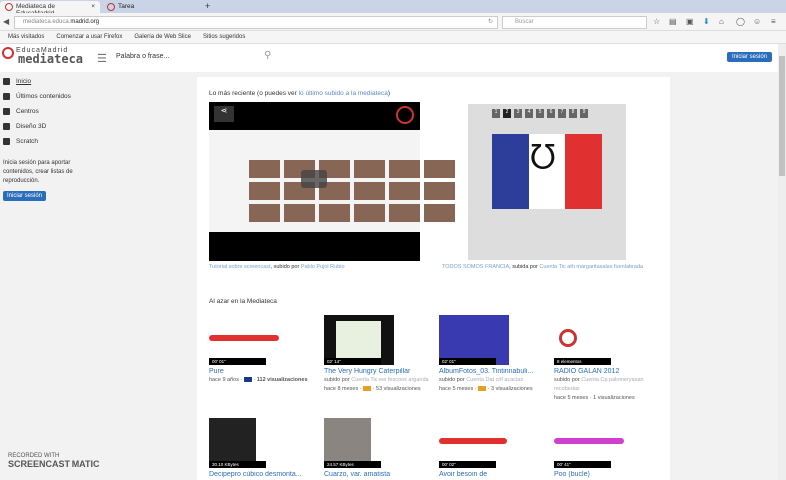 Image resolution: width=786 pixels, height=480 pixels. I want to click on sidebar-item-ultimos: Últimos contenidos, so click(95, 96).